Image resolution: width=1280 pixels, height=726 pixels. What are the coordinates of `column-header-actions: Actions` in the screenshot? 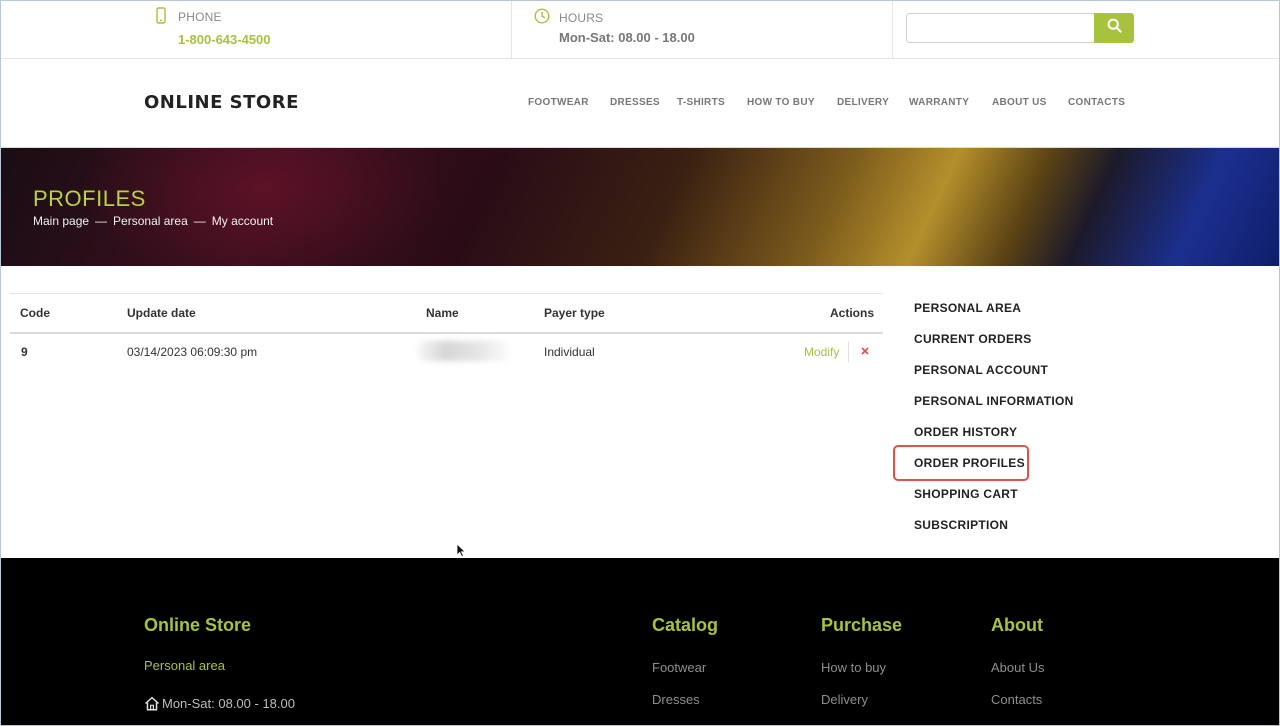 It's located at (852, 313).